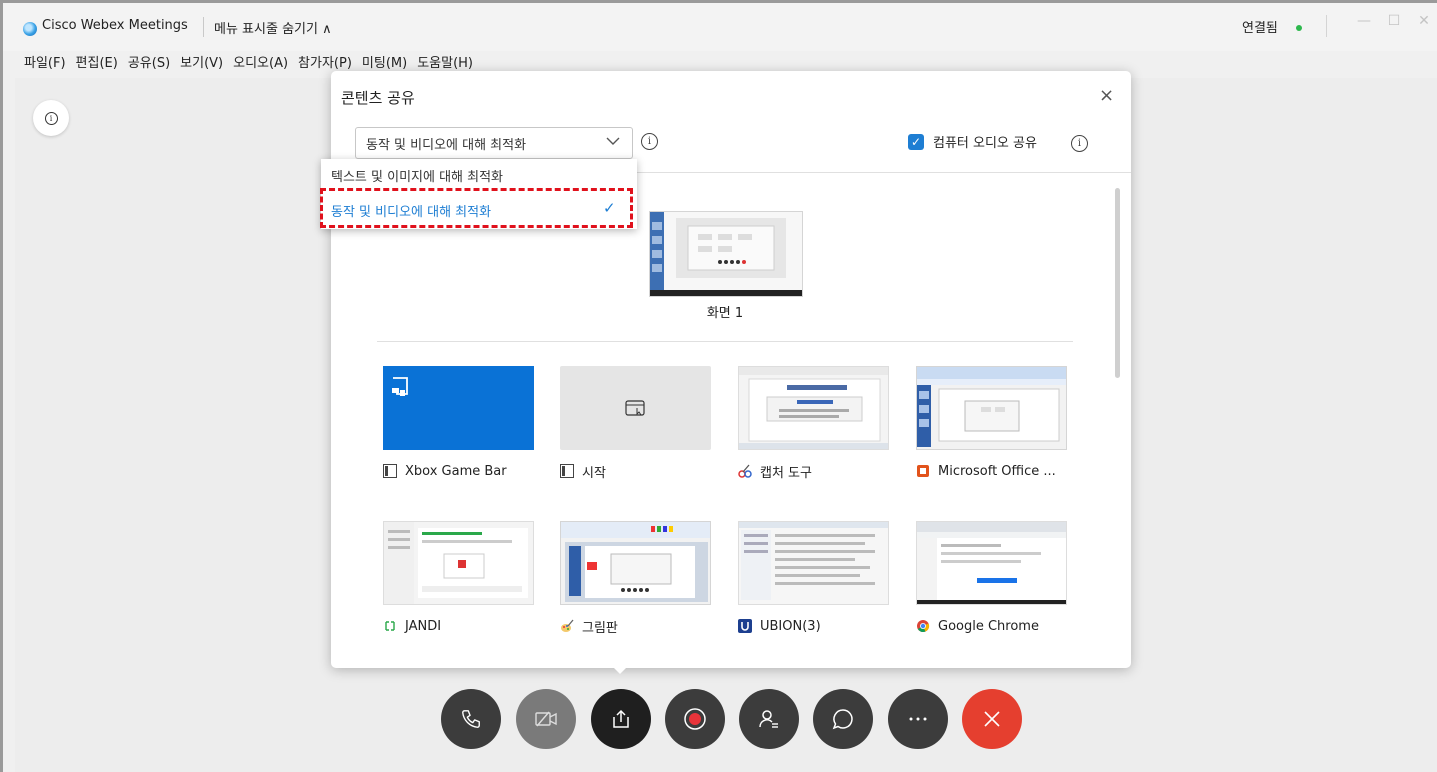 This screenshot has width=1437, height=772. I want to click on tile-label-ubion: UBION(3), so click(823, 626).